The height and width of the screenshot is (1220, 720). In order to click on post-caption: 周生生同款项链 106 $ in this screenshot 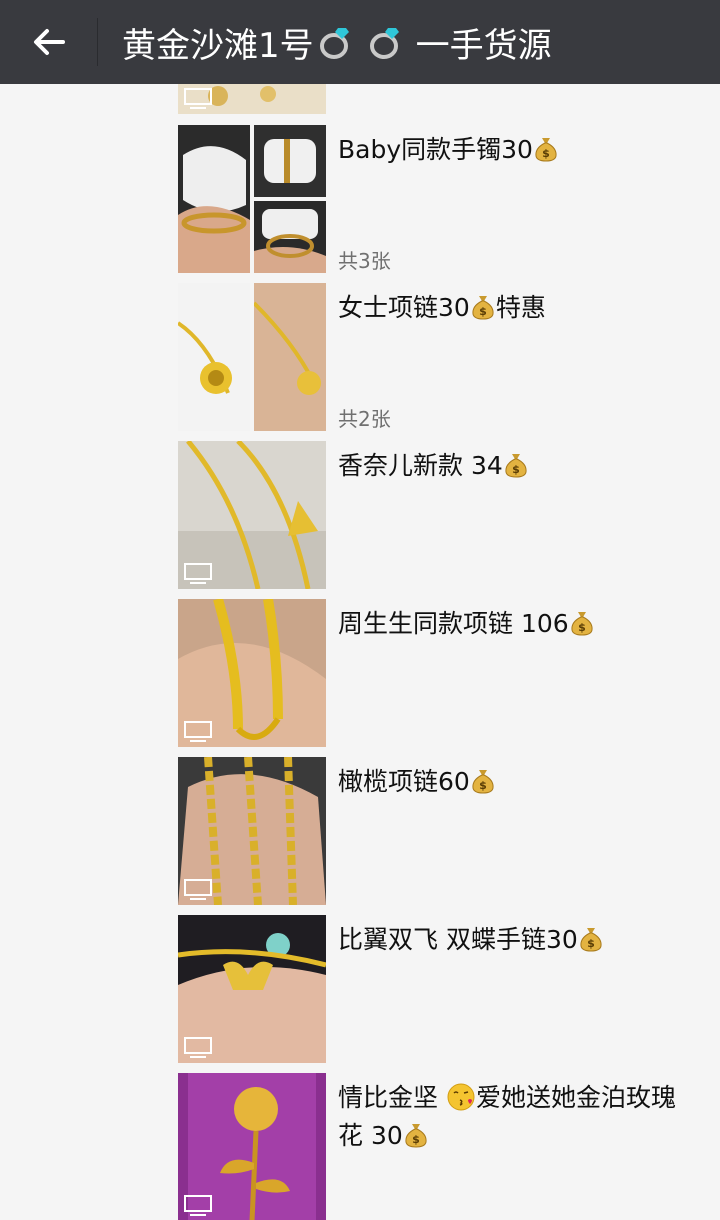, I will do `click(508, 624)`.